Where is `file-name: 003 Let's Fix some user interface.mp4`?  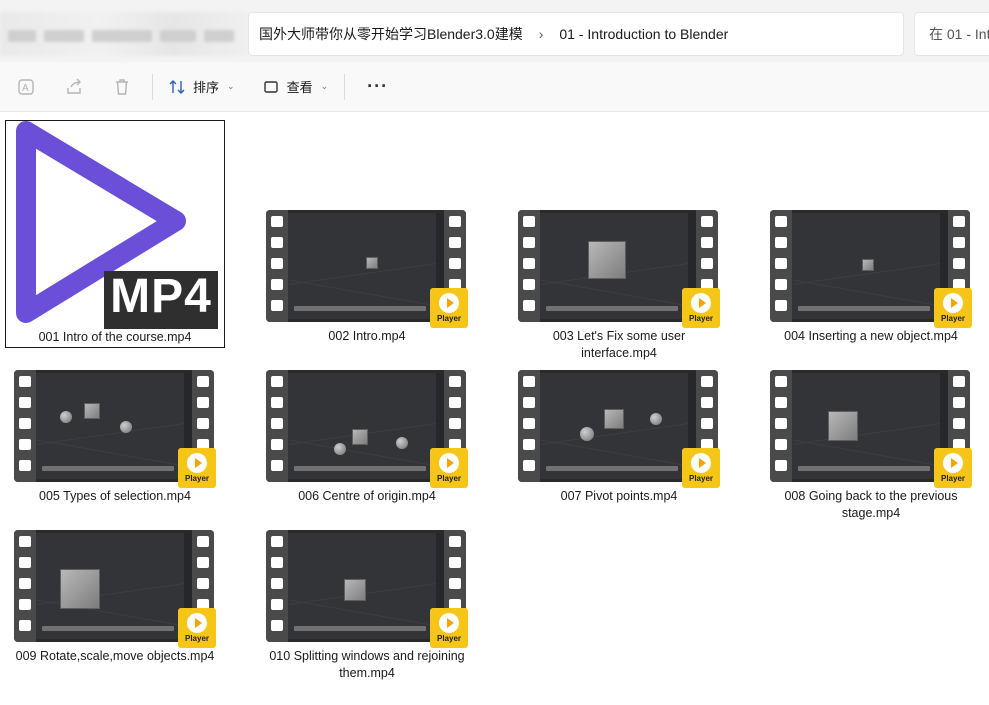 file-name: 003 Let's Fix some user interface.mp4 is located at coordinates (619, 344).